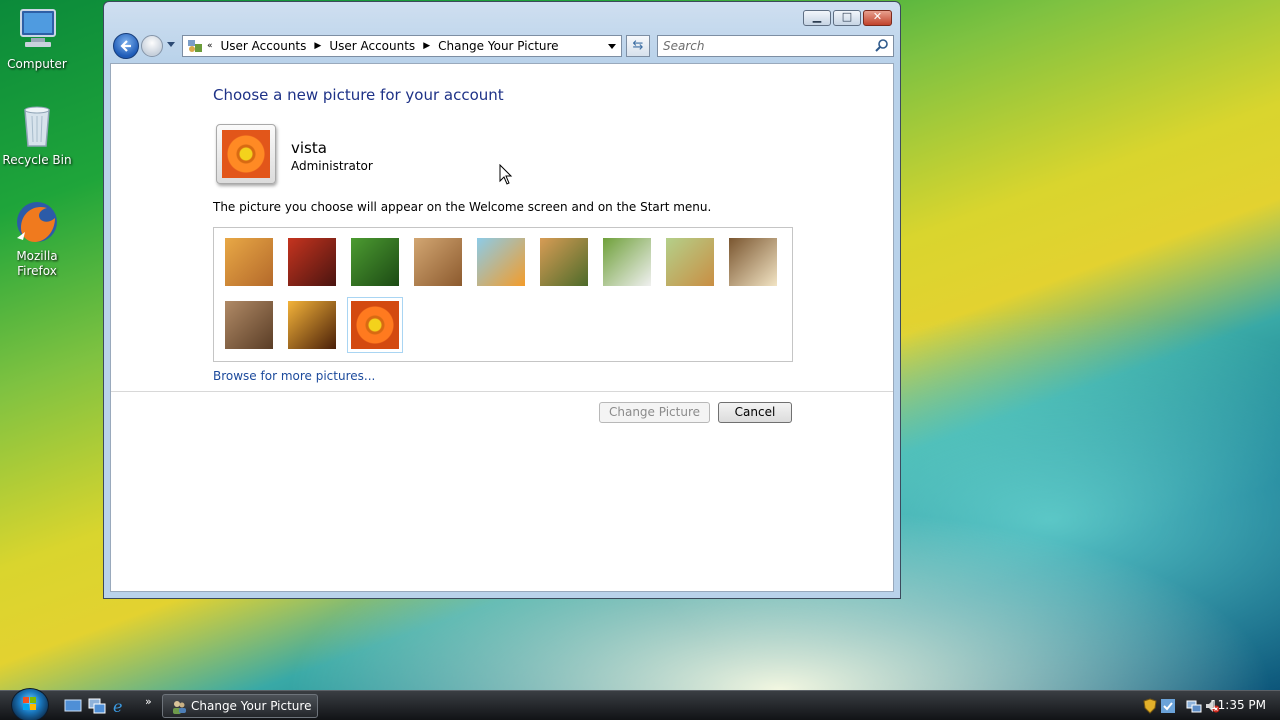  I want to click on switch-windows-icon, so click(97, 706).